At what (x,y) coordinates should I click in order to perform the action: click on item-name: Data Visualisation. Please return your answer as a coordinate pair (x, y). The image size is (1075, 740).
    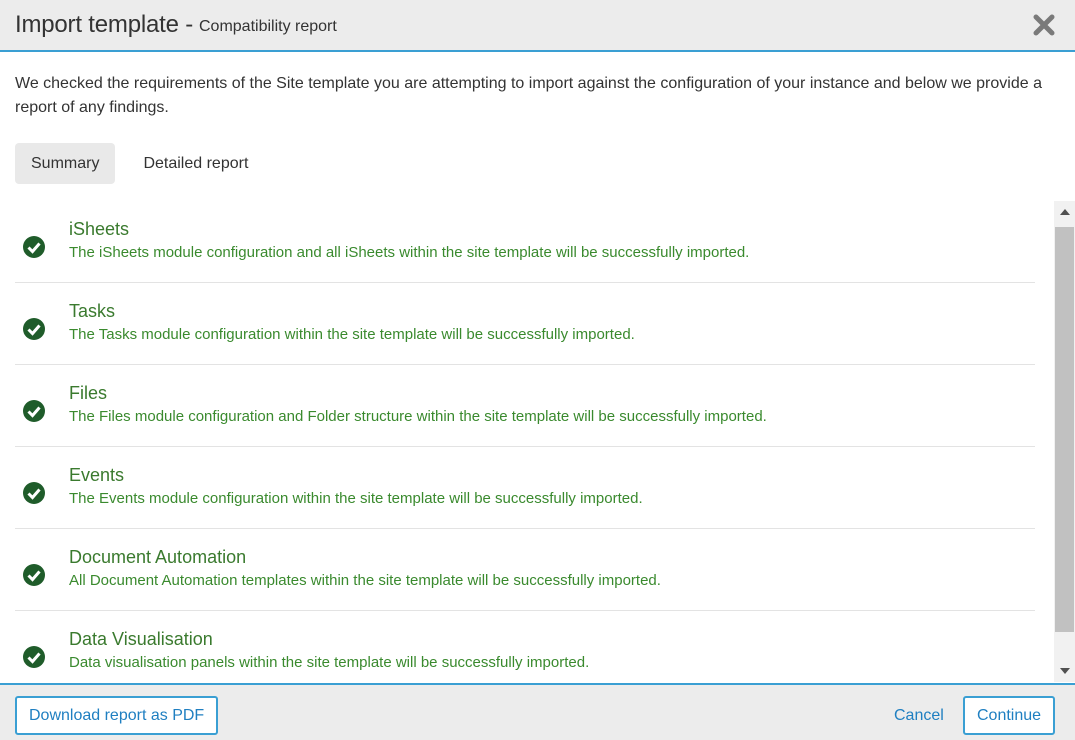
    Looking at the image, I should click on (141, 639).